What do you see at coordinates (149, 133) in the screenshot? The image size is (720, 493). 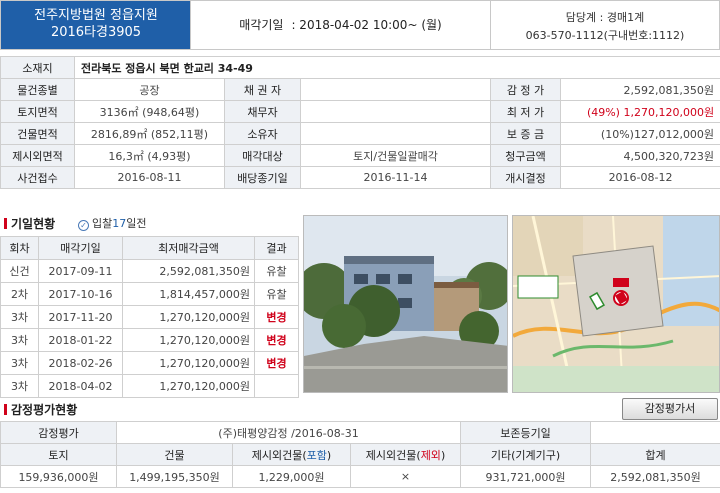 I see `building-area-value: 2816,89㎡ (852,11평)` at bounding box center [149, 133].